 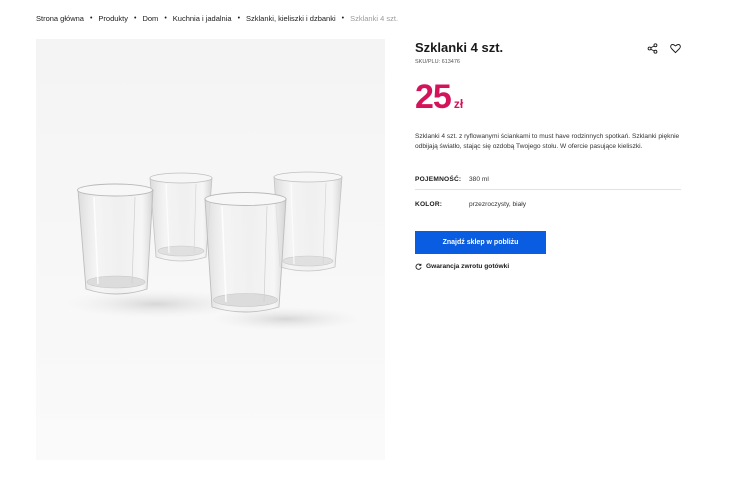 I want to click on breadcrumb-home-category: Dom, so click(x=150, y=19).